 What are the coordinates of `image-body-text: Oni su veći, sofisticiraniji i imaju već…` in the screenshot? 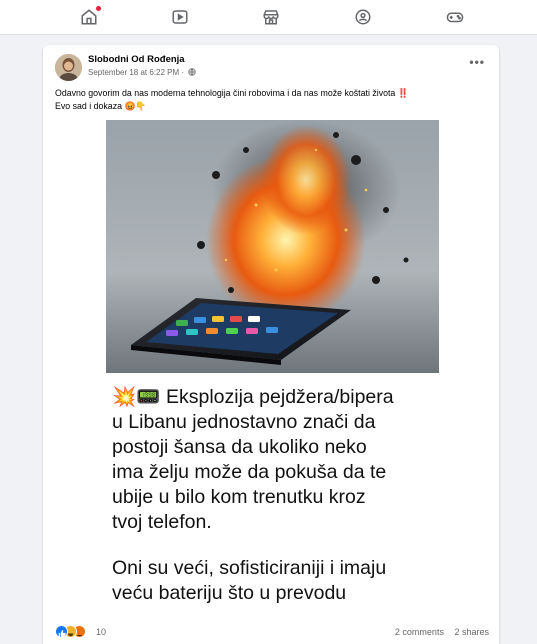 It's located at (249, 580).